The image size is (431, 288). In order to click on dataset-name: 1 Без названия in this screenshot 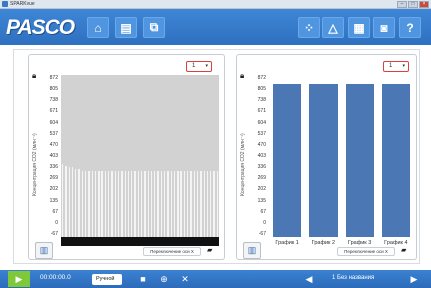, I will do `click(353, 278)`.